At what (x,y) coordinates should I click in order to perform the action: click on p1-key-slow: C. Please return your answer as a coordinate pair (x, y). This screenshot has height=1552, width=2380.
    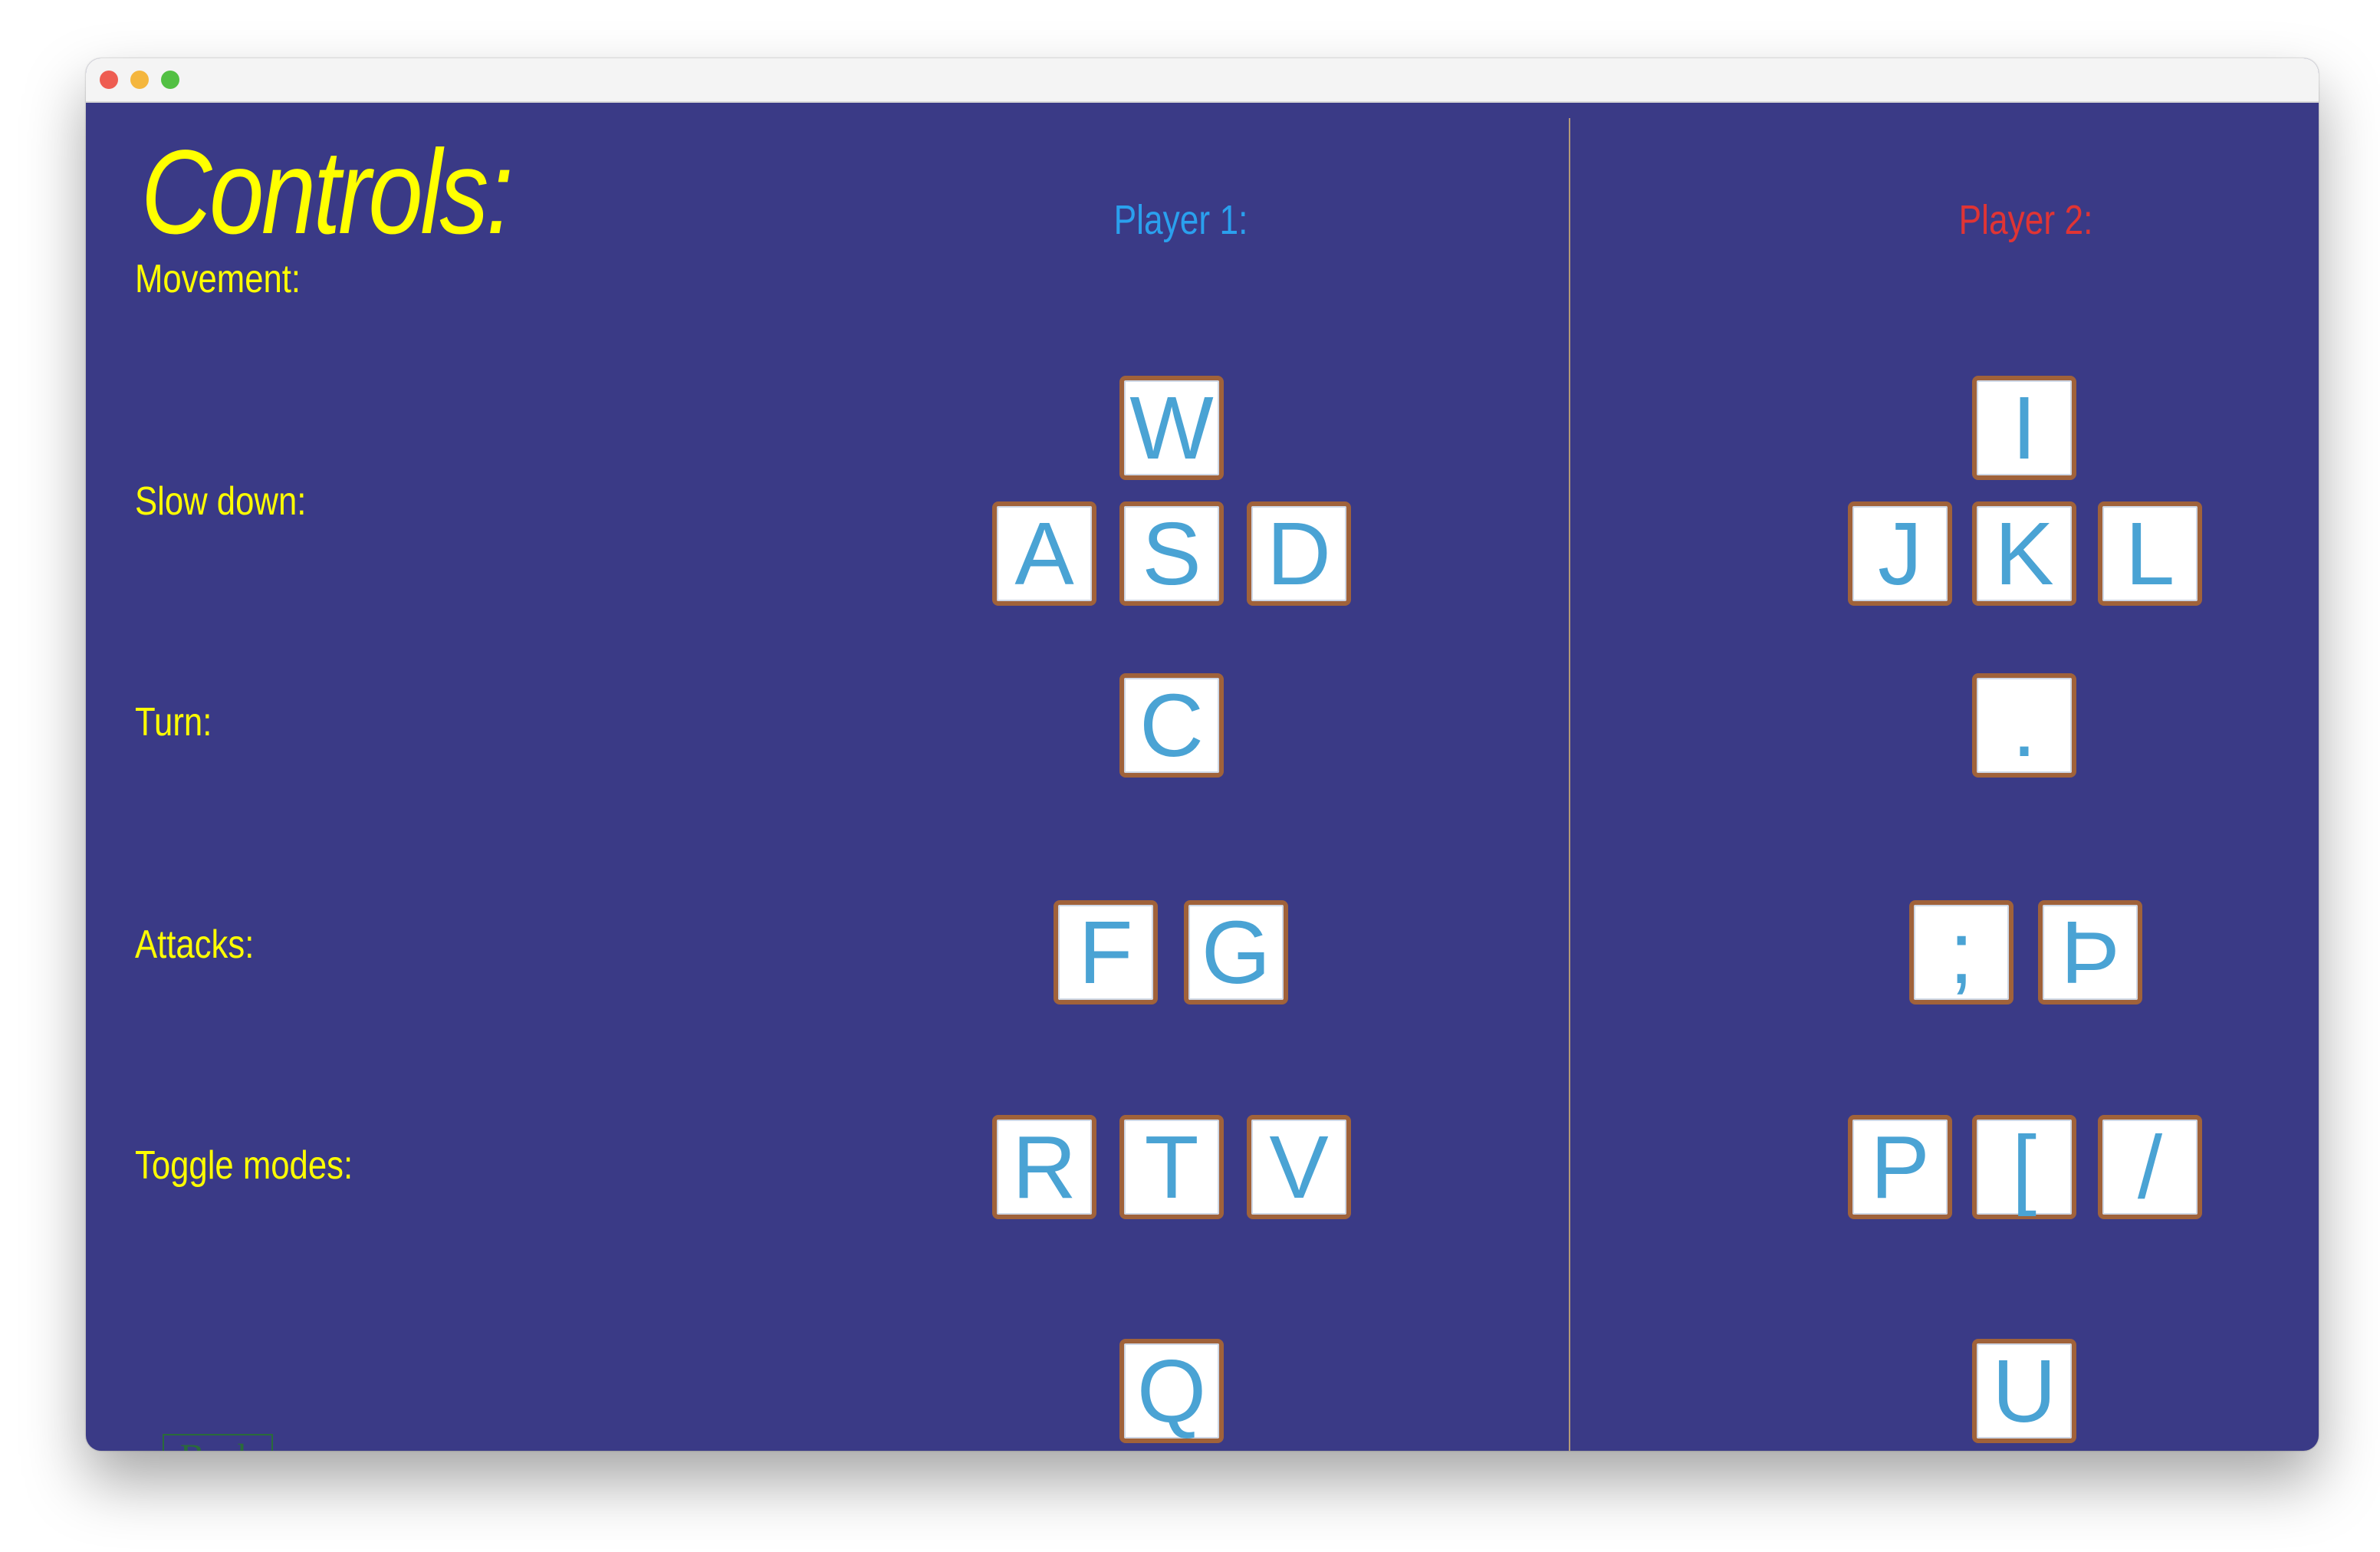
    Looking at the image, I should click on (1171, 725).